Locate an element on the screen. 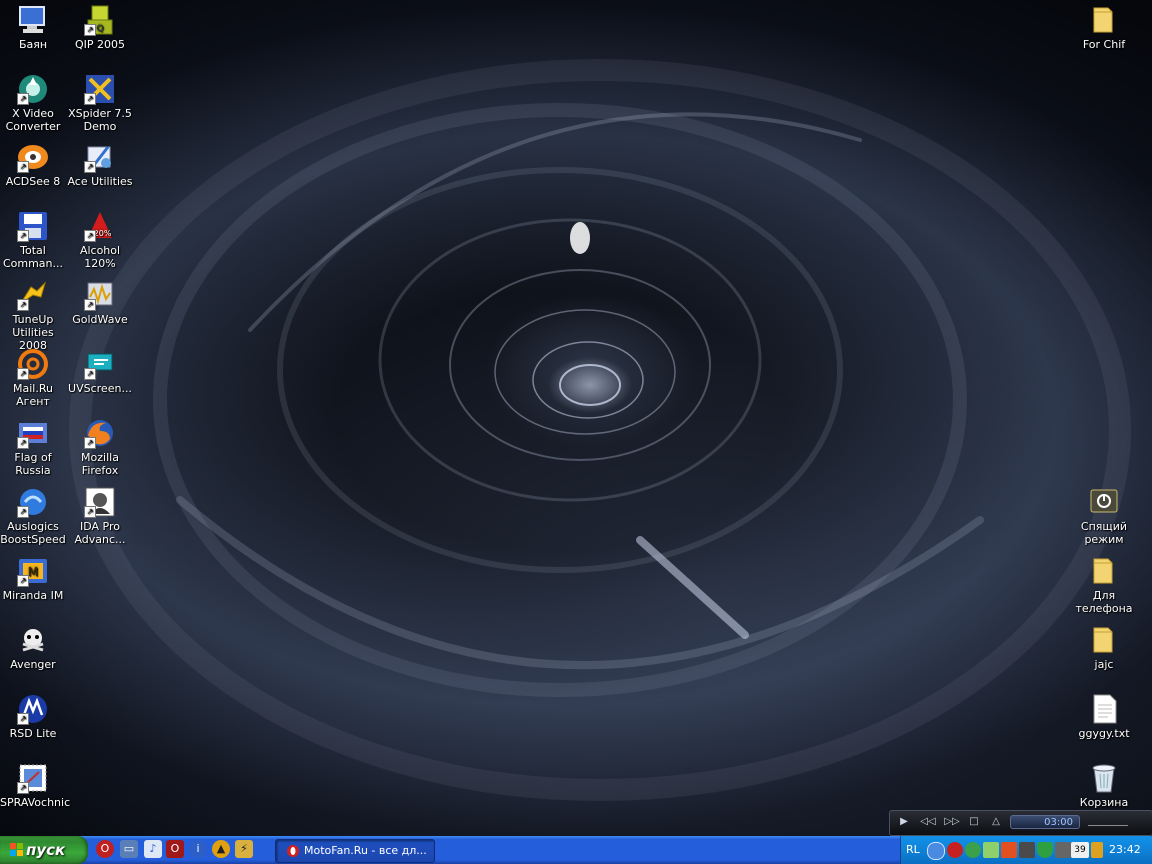 This screenshot has width=1152, height=864. desktop-icon-spravochnic: ↗ SPRAVochnic is located at coordinates (35, 785).